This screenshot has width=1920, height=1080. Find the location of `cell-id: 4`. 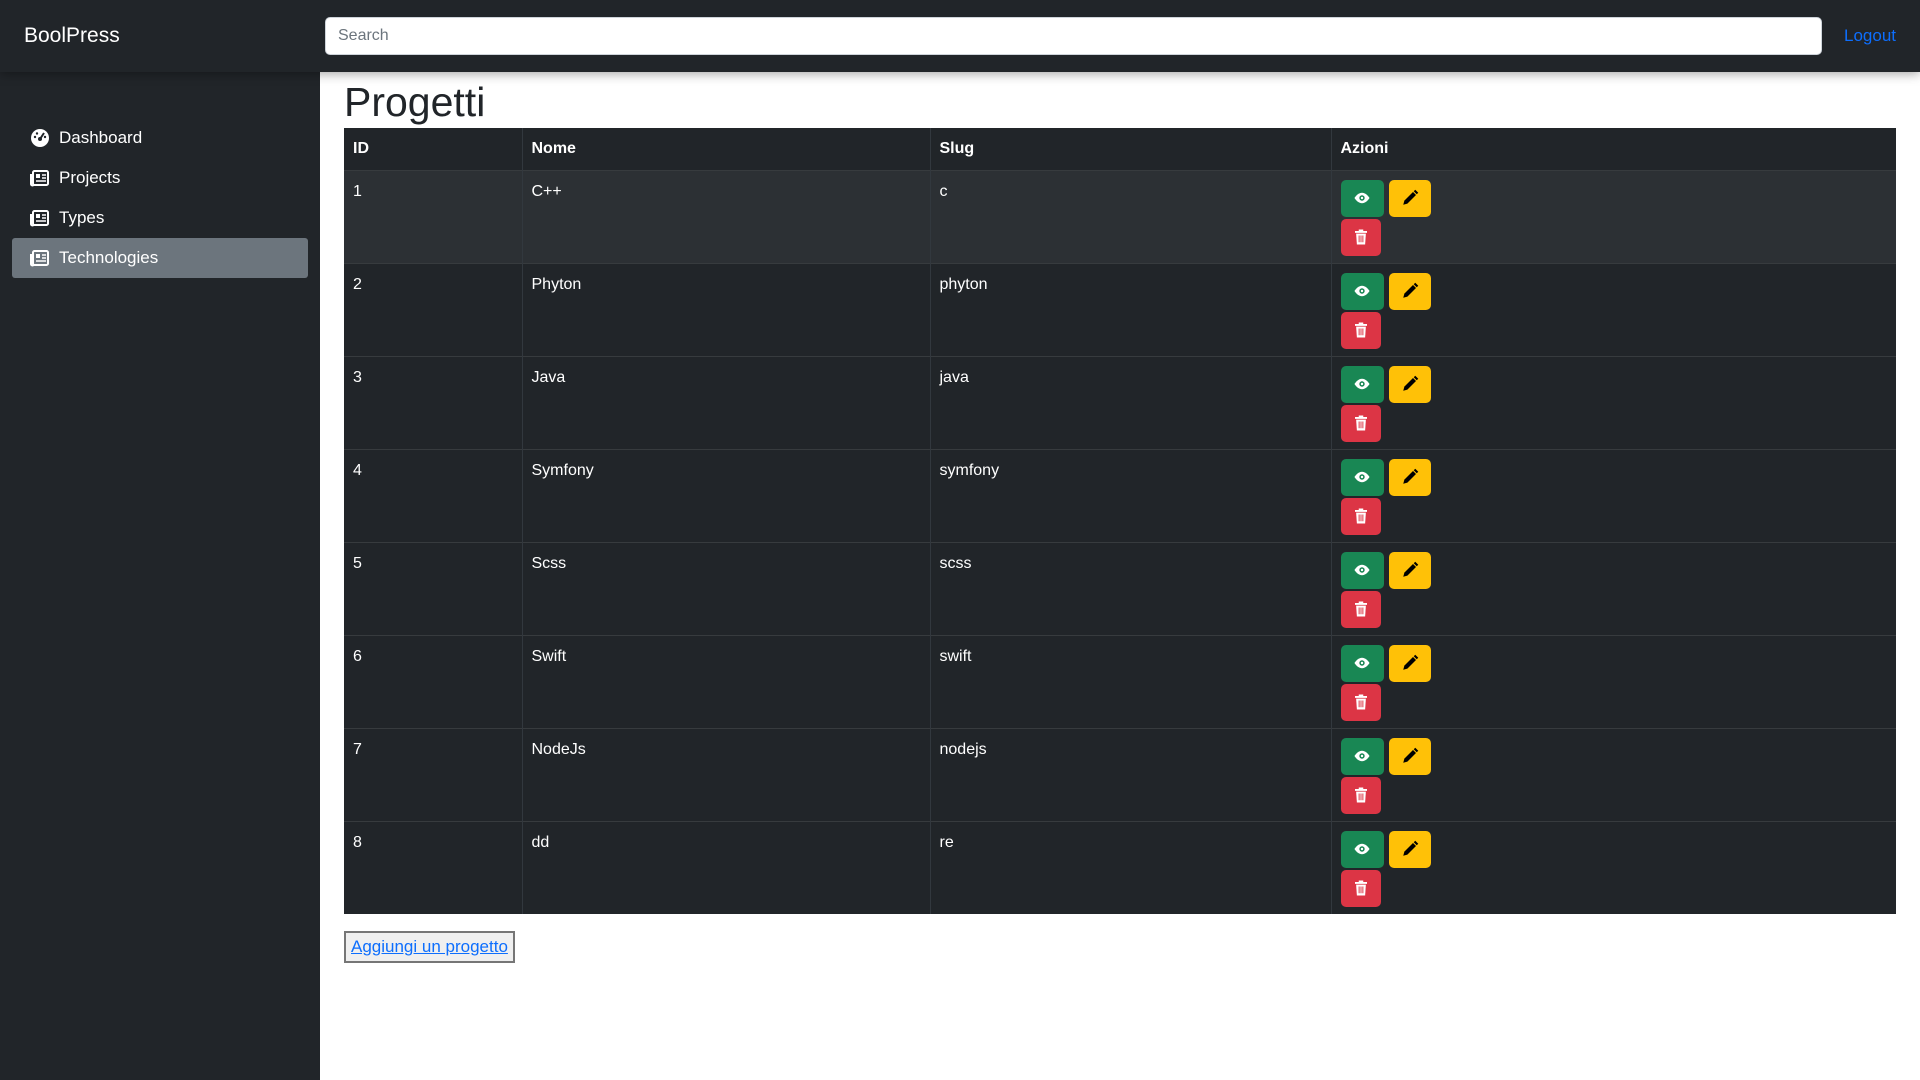

cell-id: 4 is located at coordinates (433, 495).